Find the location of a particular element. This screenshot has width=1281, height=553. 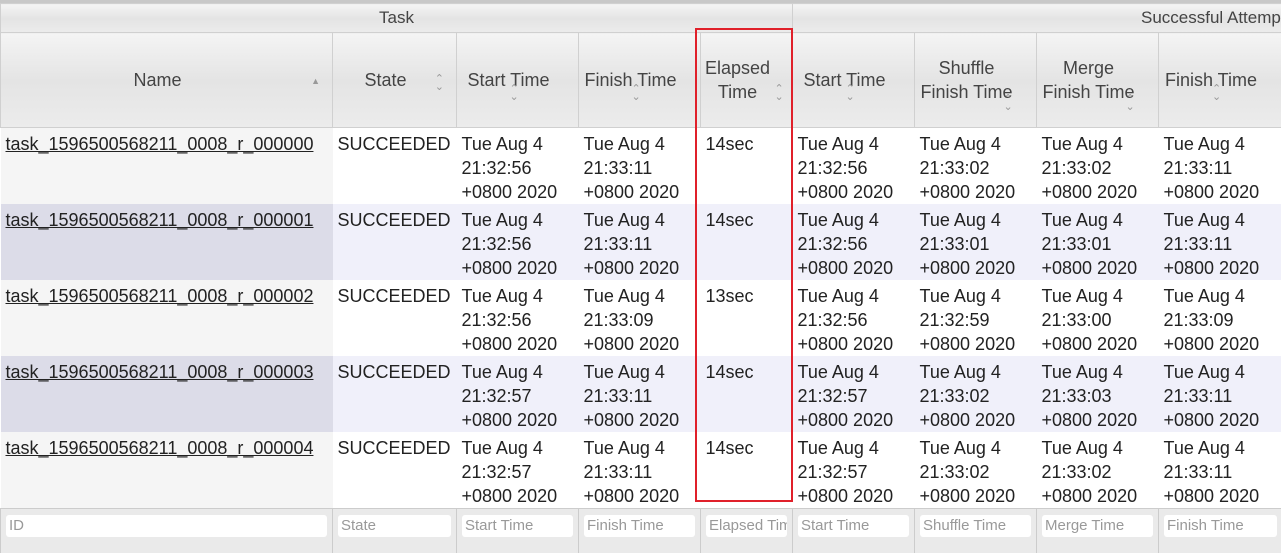

filter-input-attempt-start-time: Start Time is located at coordinates (853, 526).